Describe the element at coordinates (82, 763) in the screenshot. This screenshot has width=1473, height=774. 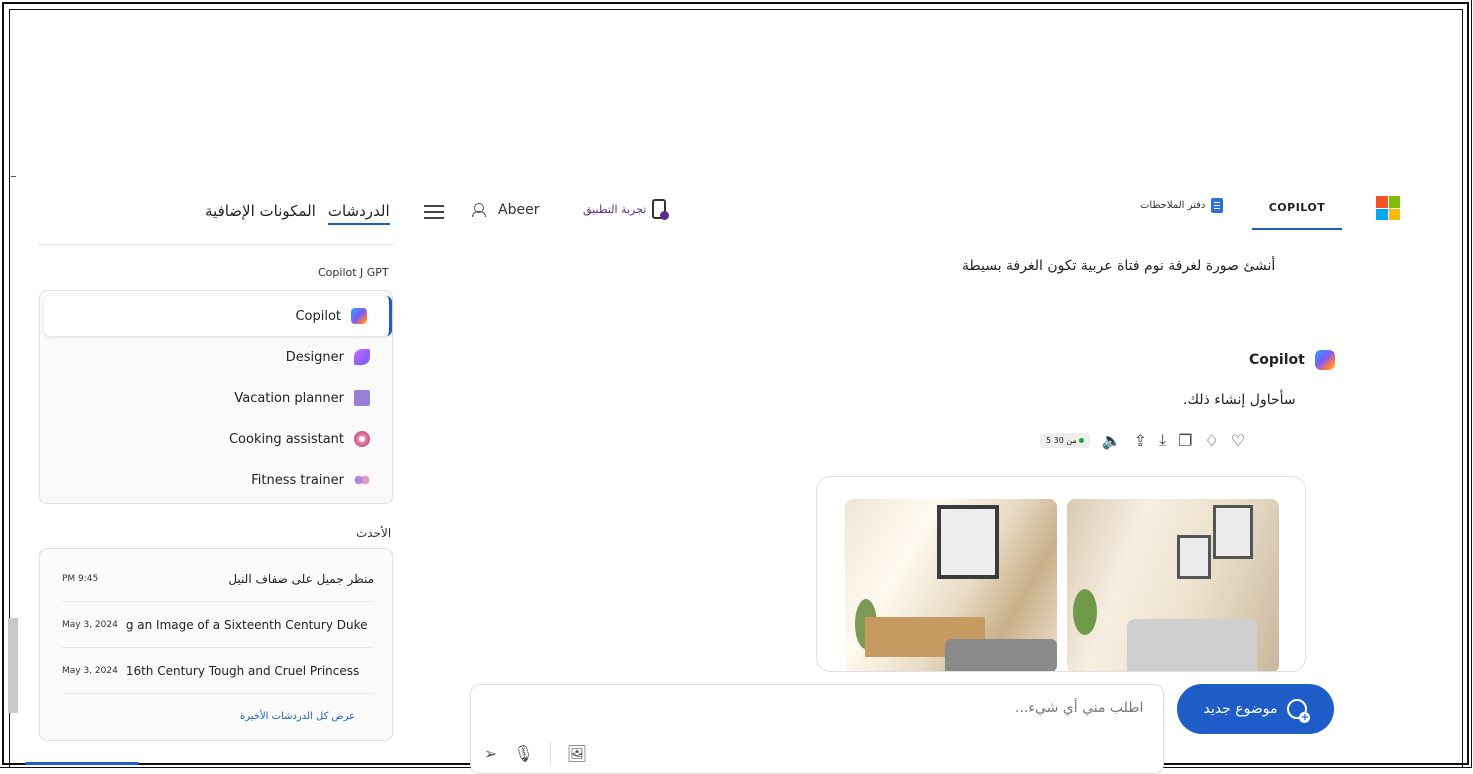
I see `sidebar-bottom-bar` at that location.